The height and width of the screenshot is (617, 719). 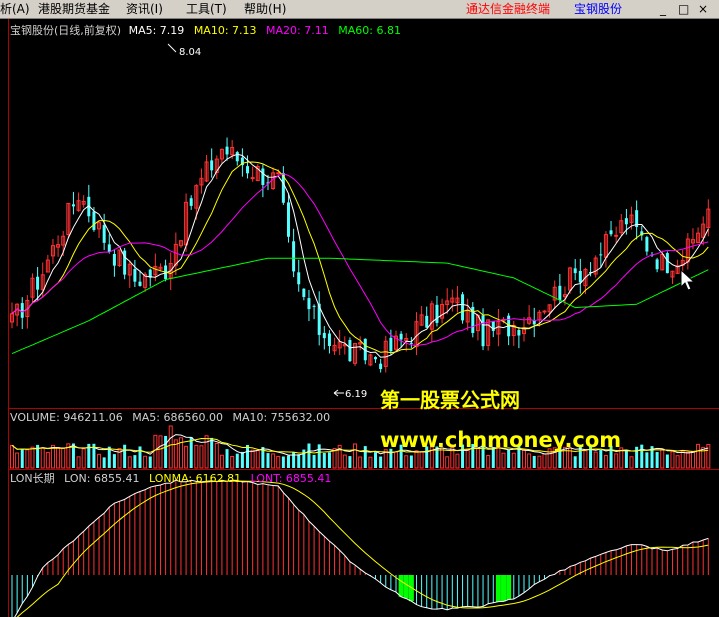 What do you see at coordinates (225, 30) in the screenshot?
I see `ma10-label: MA10: 7.13` at bounding box center [225, 30].